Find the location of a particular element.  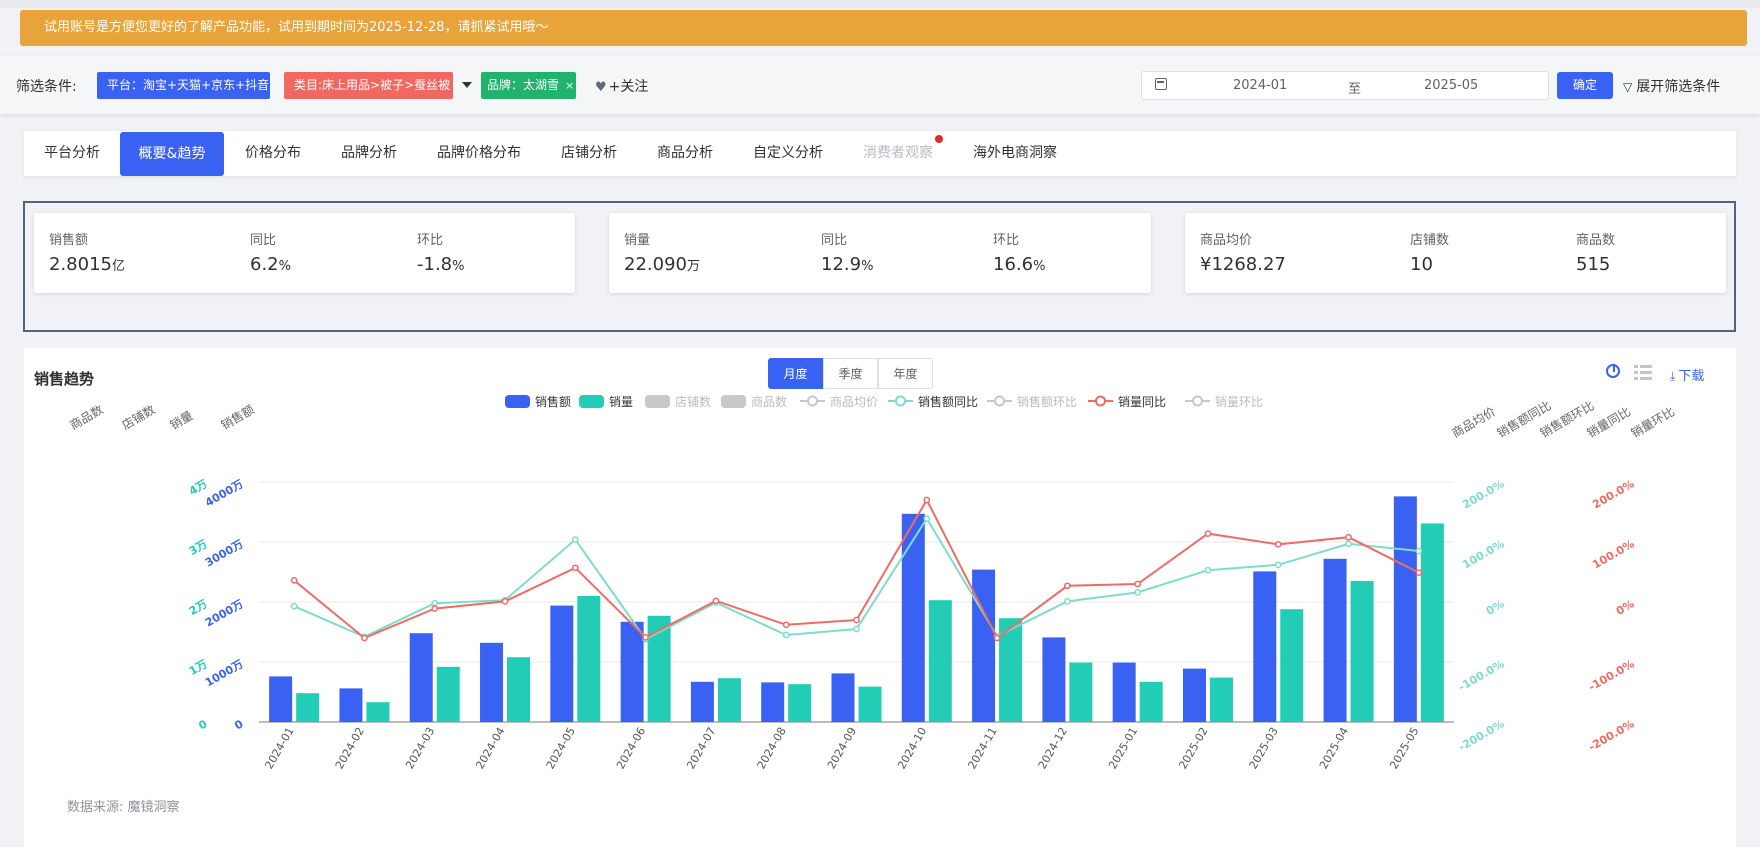

category-filter-tag: 类目:床上用品>被子>蚕丝被 is located at coordinates (368, 85).